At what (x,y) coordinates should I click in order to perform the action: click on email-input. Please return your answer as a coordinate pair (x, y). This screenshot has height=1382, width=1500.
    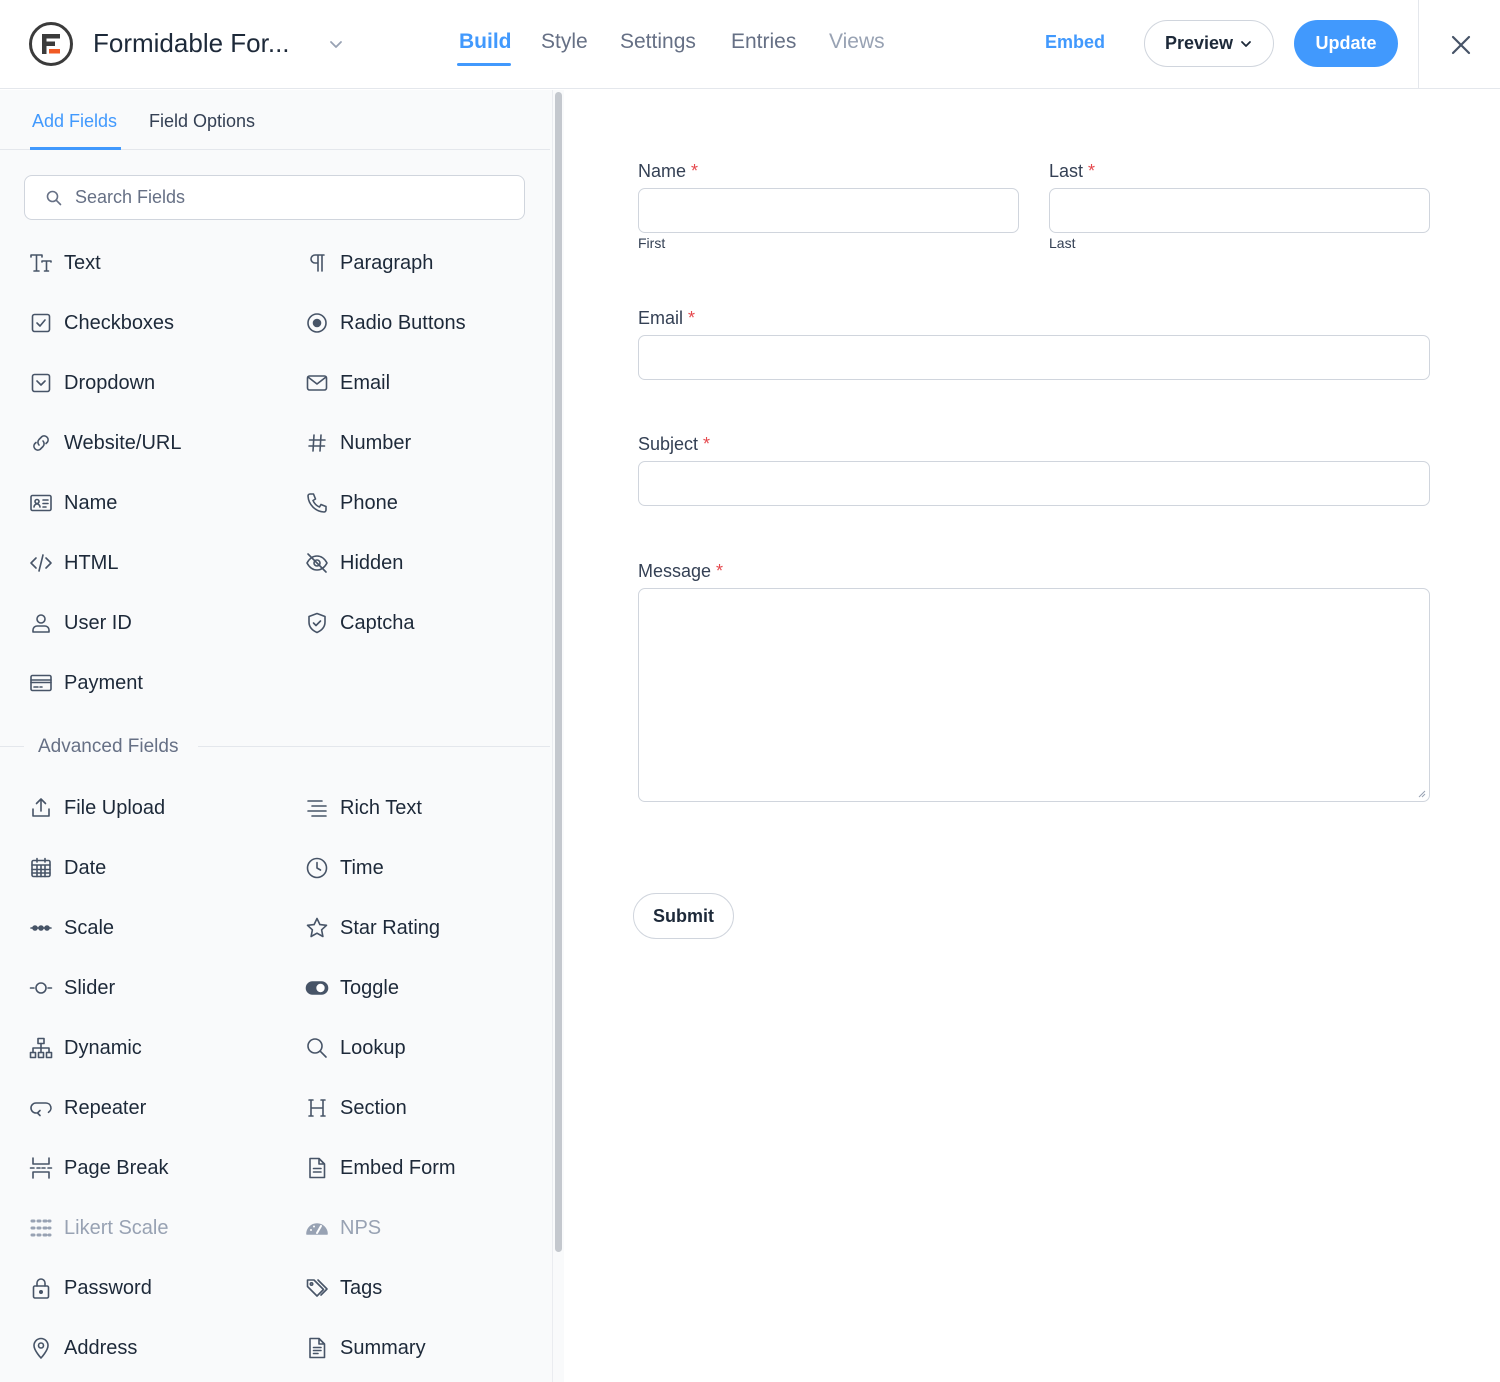
    Looking at the image, I should click on (1034, 357).